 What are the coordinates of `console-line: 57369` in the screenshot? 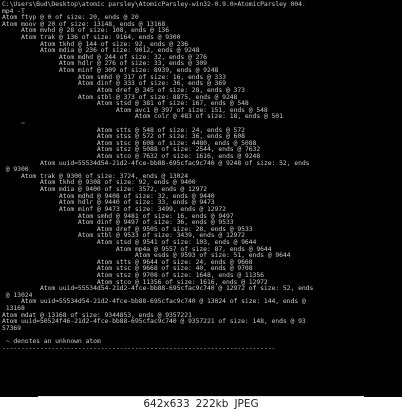 It's located at (11, 328).